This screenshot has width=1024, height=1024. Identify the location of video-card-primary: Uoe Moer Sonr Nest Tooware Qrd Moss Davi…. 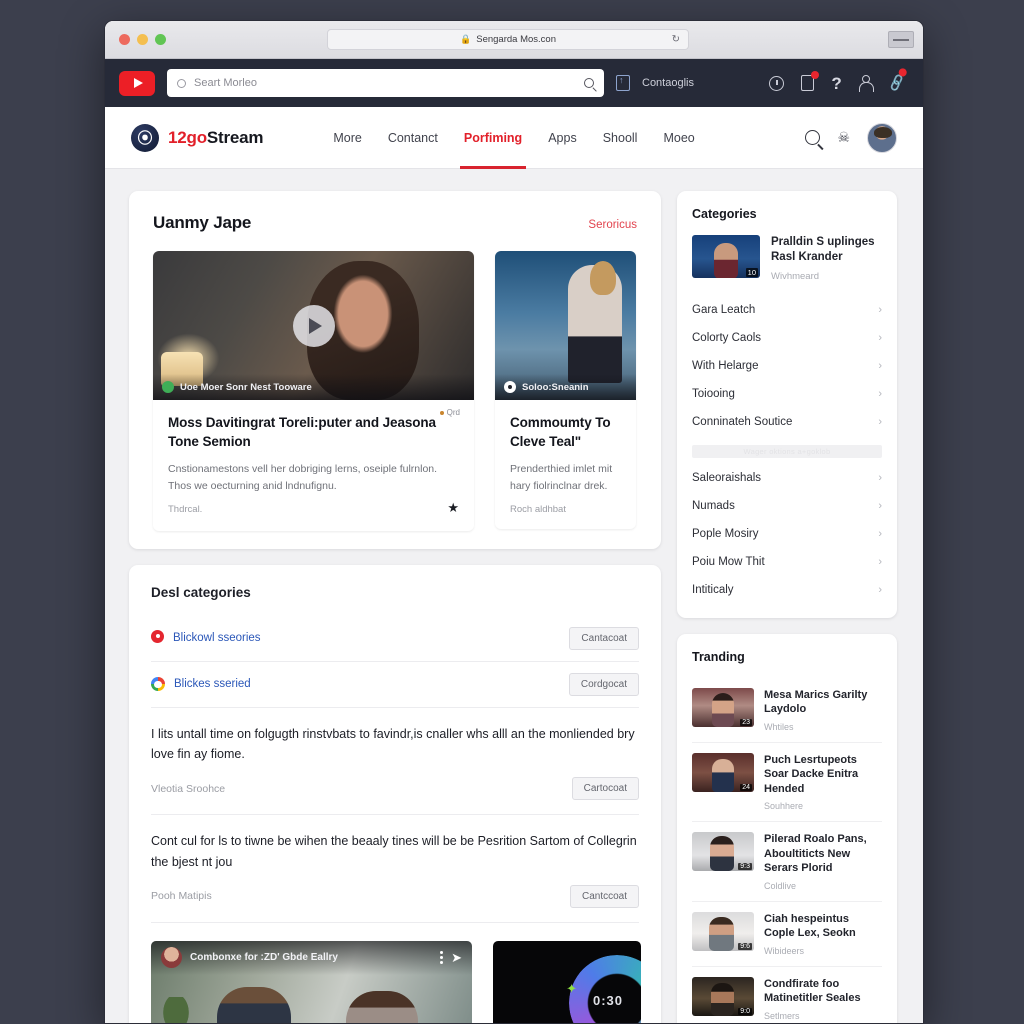
(313, 391).